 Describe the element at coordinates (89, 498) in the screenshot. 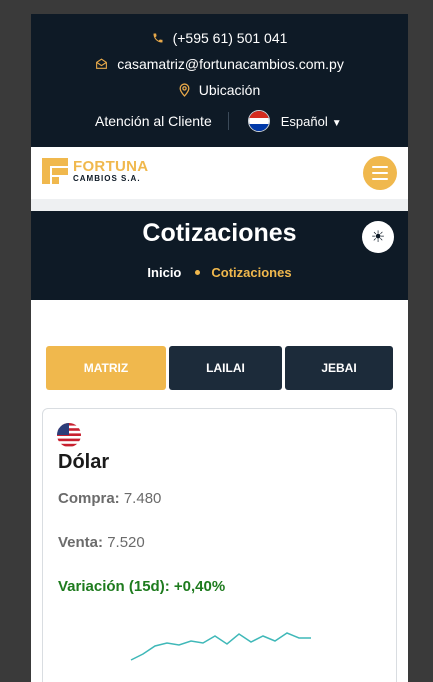

I see `buy-label: Compra:` at that location.